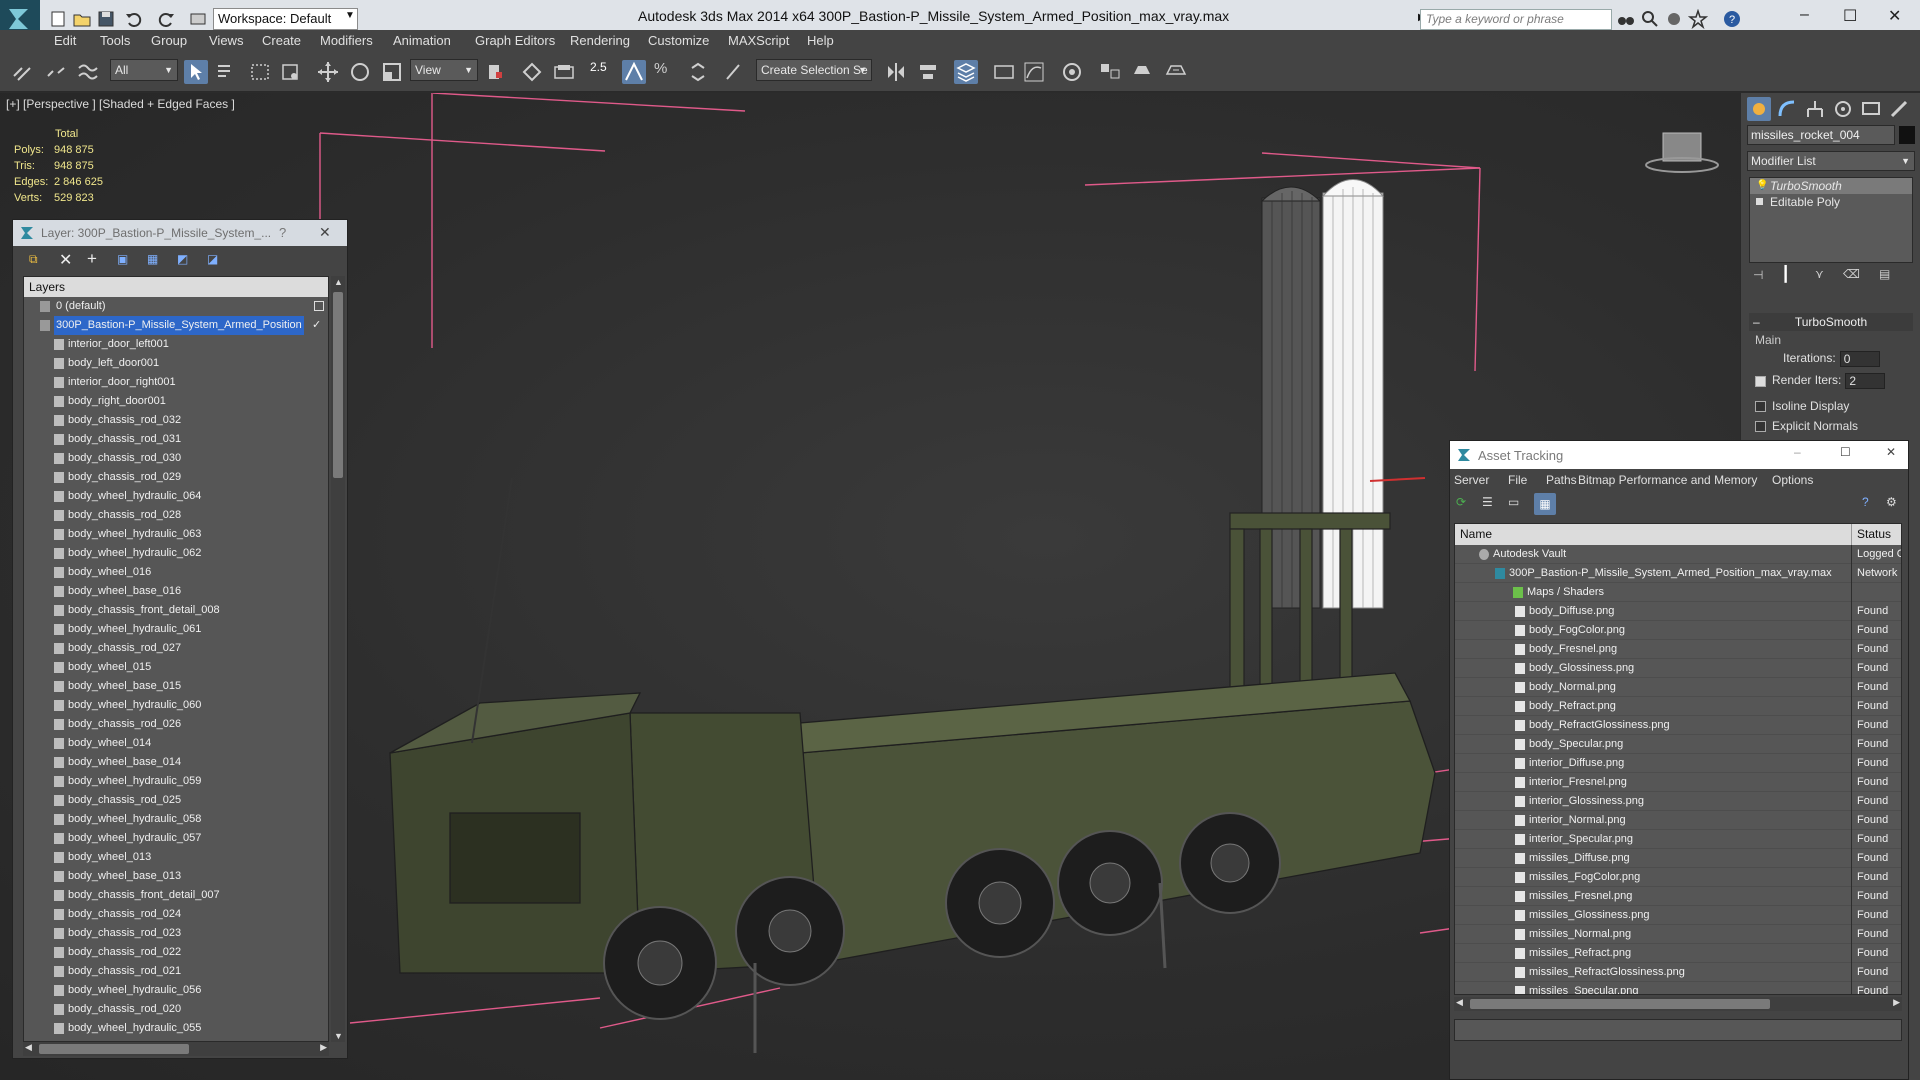  What do you see at coordinates (1759, 109) in the screenshot?
I see `create-tab-icon` at bounding box center [1759, 109].